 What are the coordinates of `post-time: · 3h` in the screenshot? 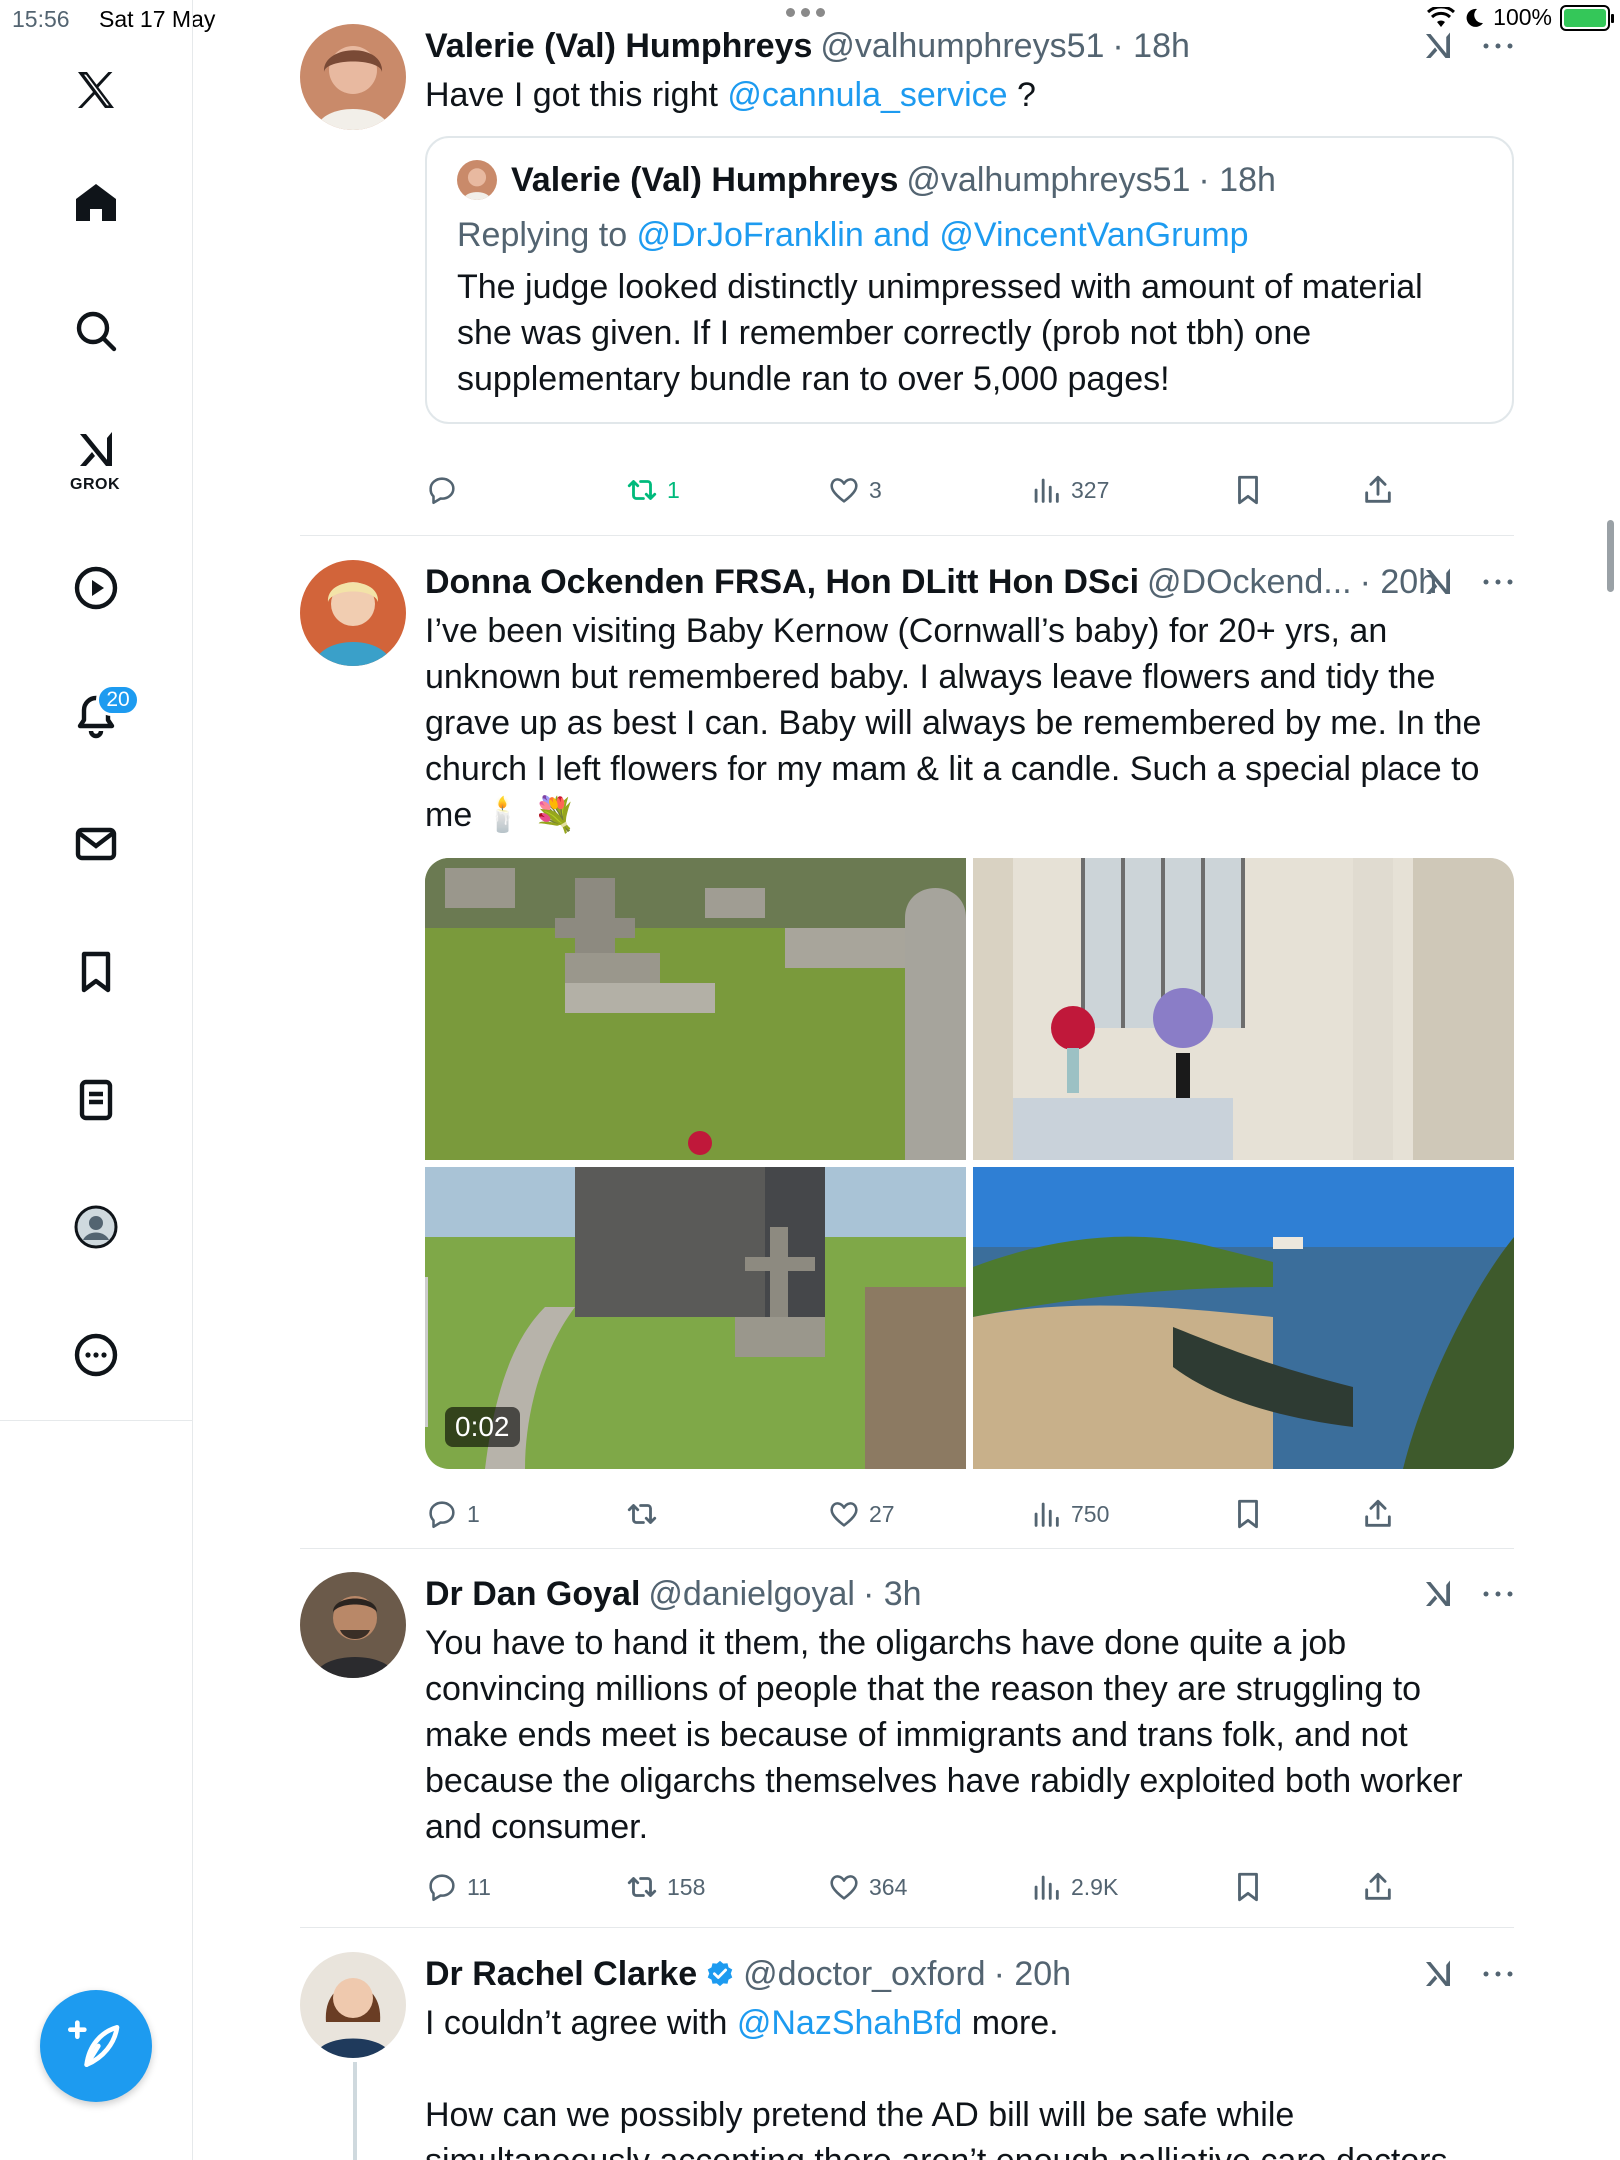 It's located at (892, 1594).